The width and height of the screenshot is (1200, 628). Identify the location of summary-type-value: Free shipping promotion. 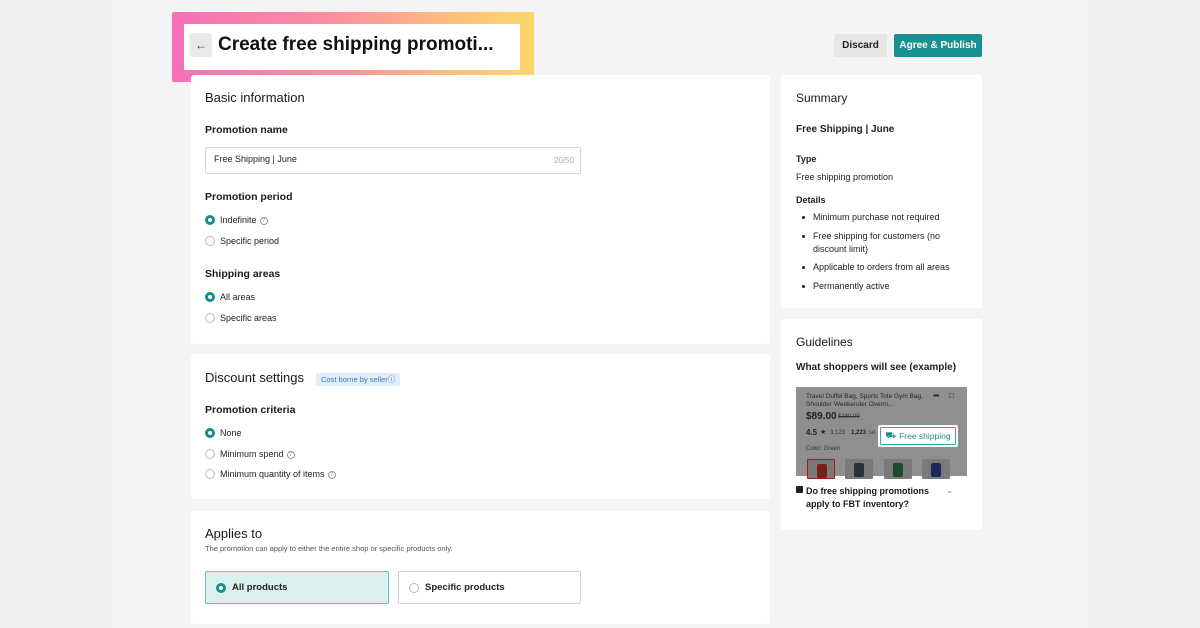
(845, 177).